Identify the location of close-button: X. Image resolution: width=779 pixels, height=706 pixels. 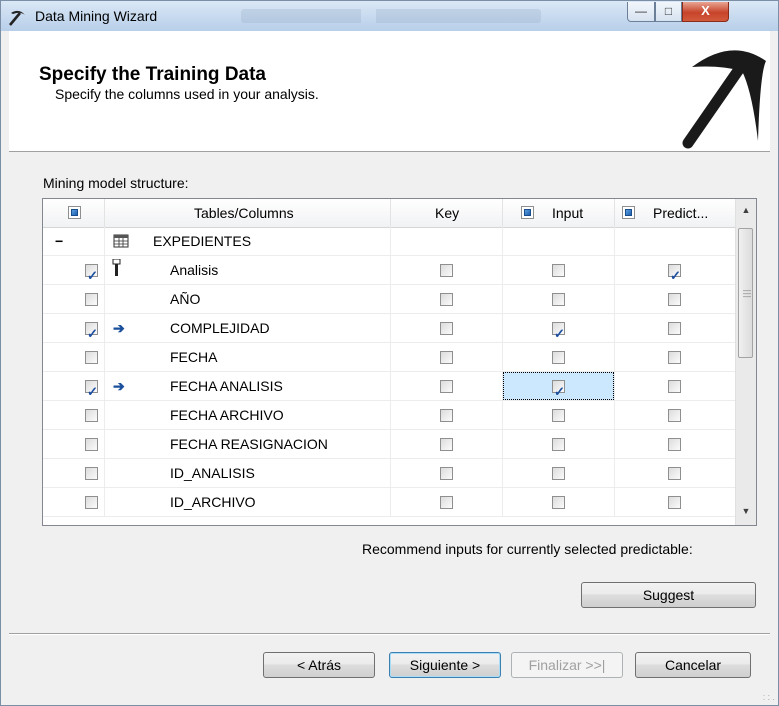
(705, 12).